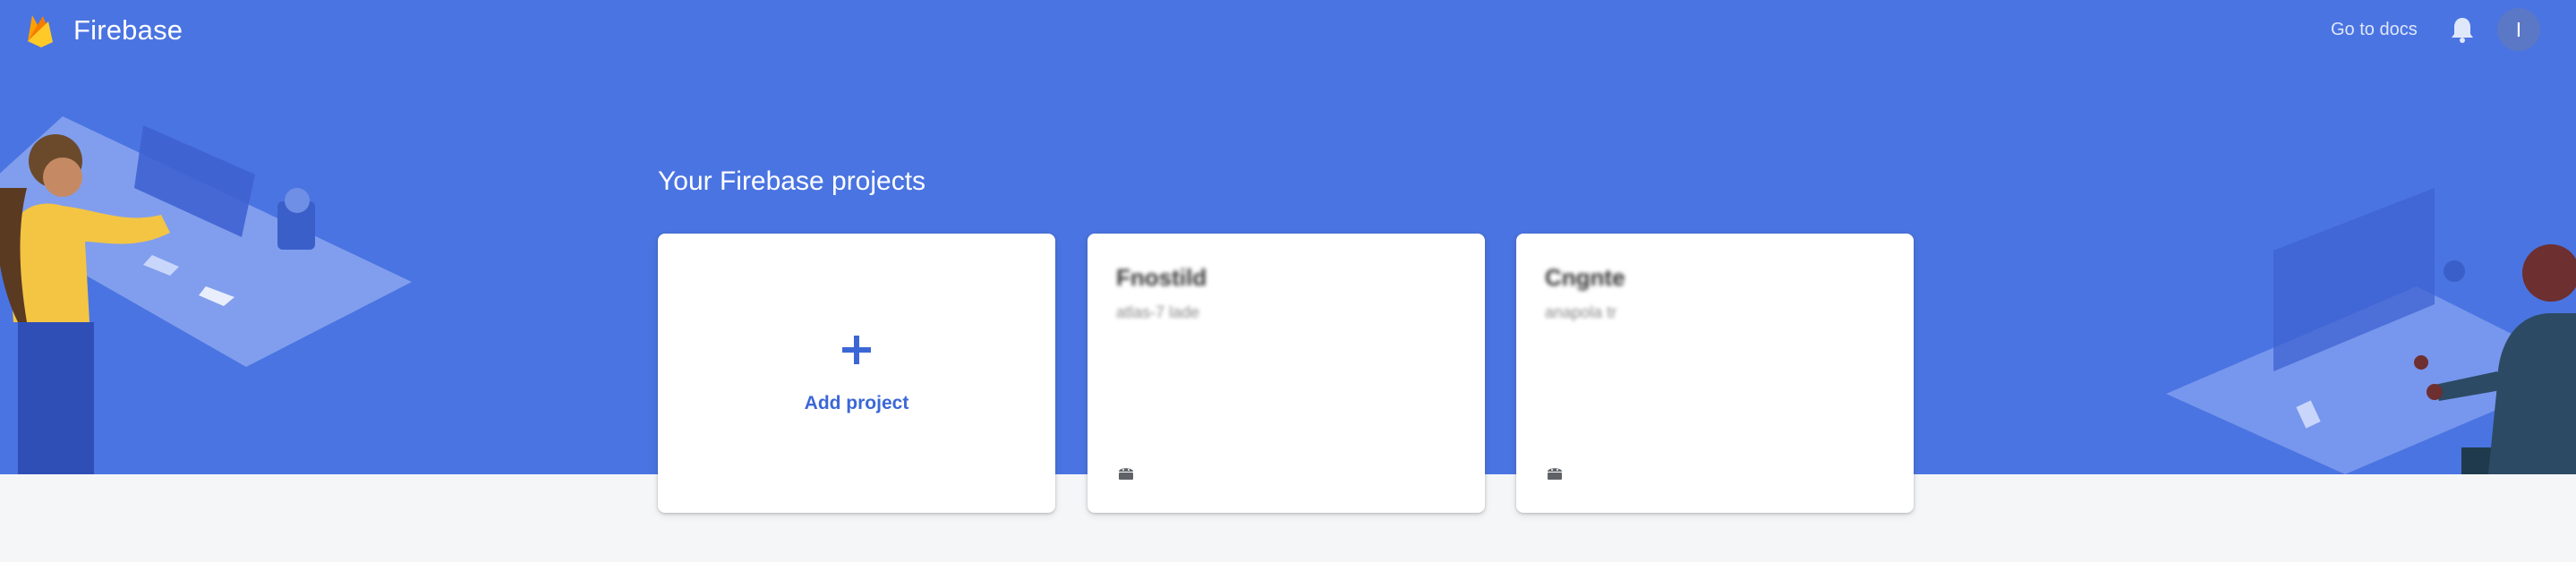  What do you see at coordinates (856, 373) in the screenshot?
I see `add-project-card: Add project` at bounding box center [856, 373].